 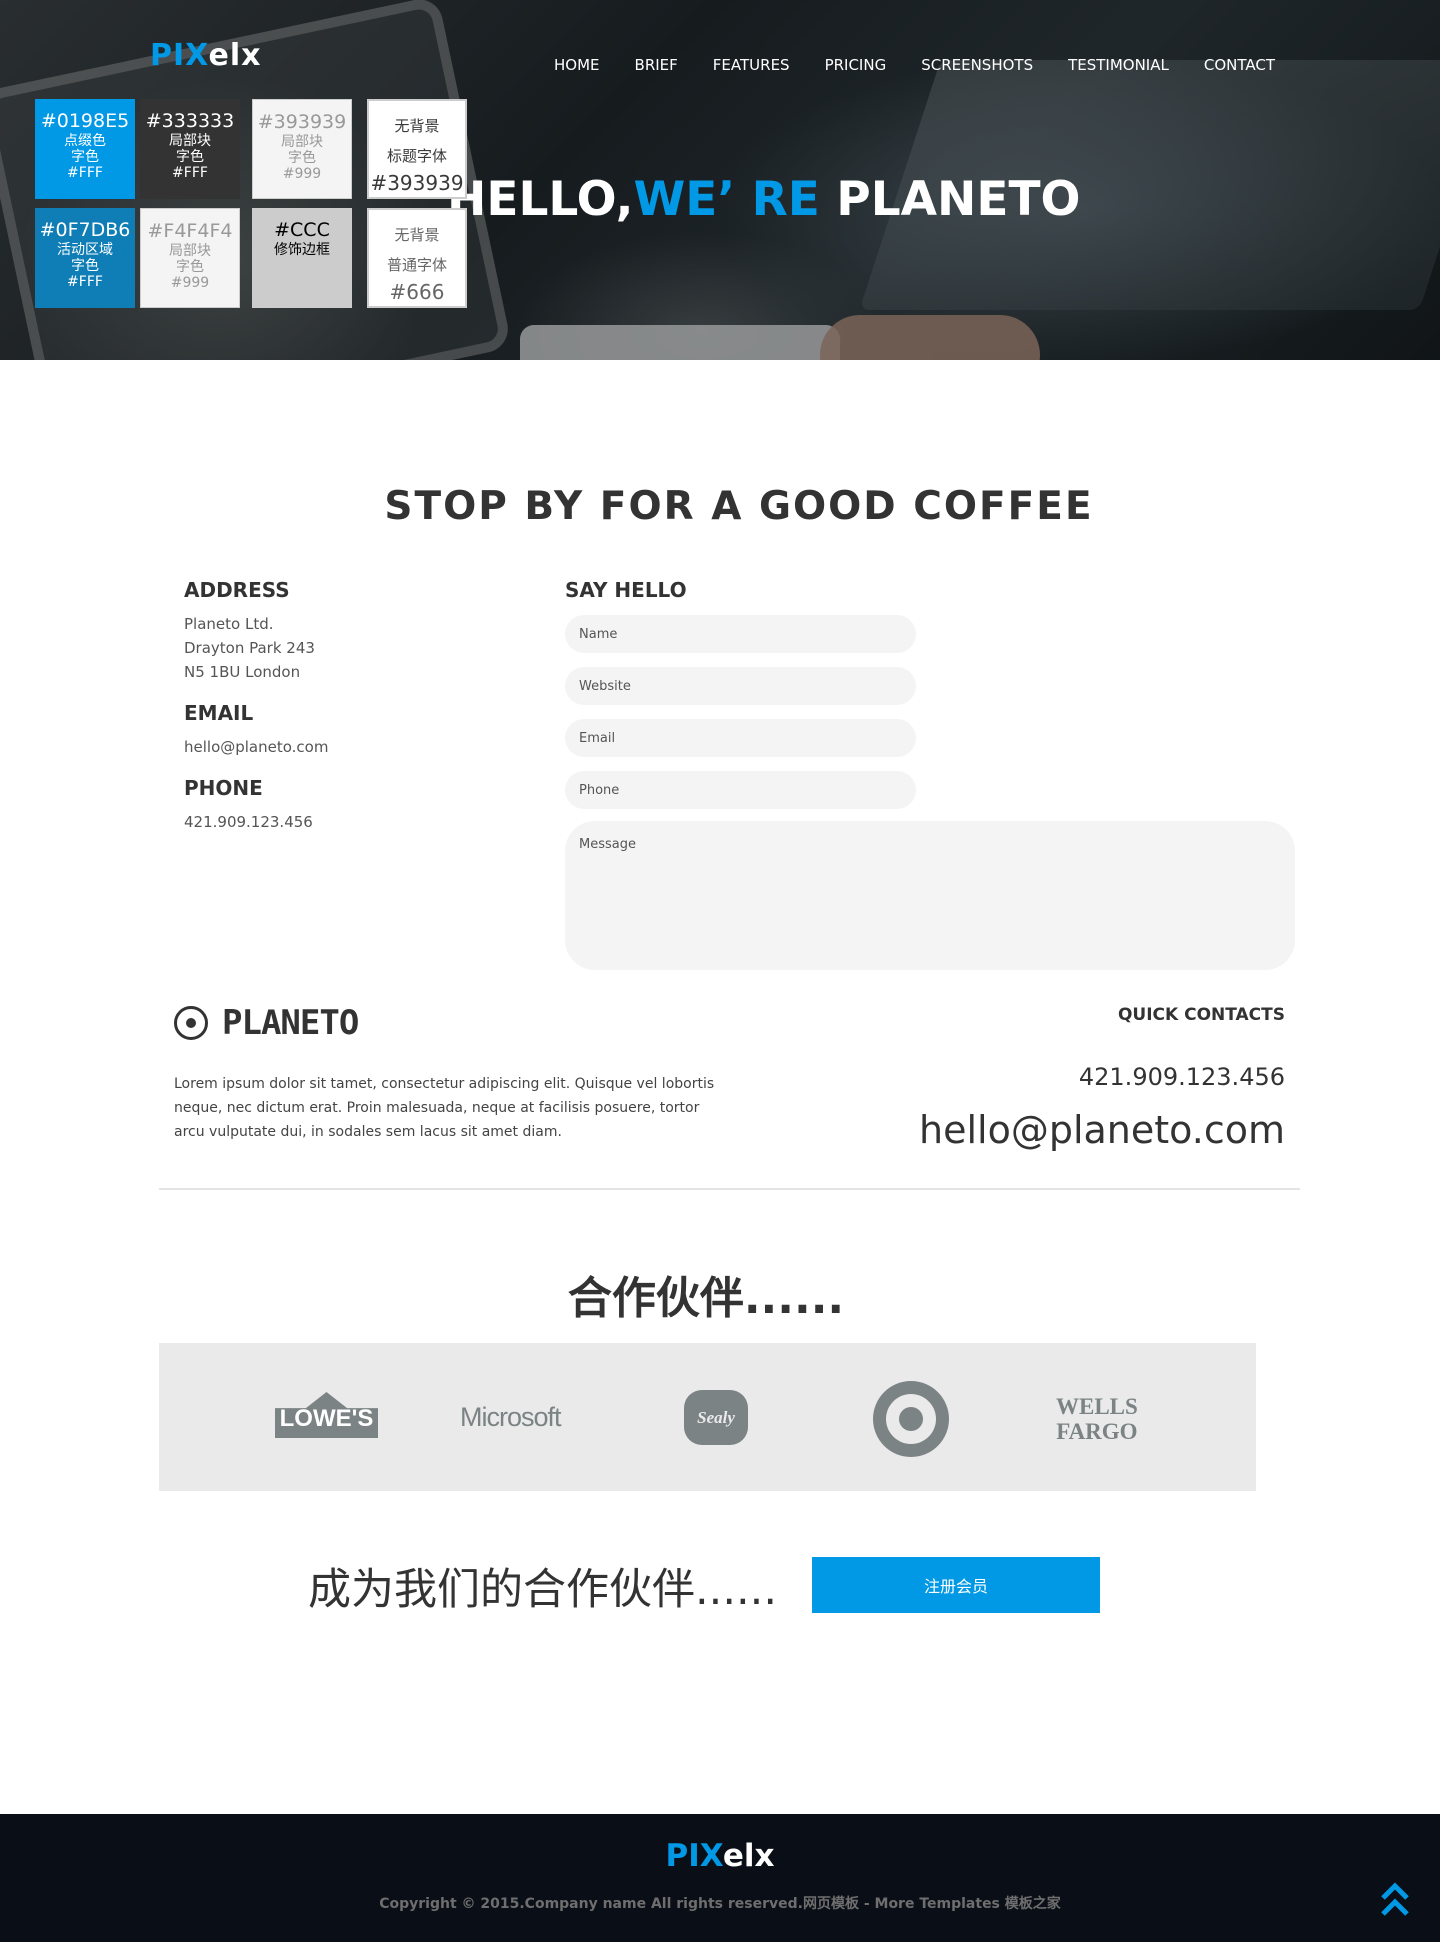 I want to click on target-logo, so click(x=911, y=1419).